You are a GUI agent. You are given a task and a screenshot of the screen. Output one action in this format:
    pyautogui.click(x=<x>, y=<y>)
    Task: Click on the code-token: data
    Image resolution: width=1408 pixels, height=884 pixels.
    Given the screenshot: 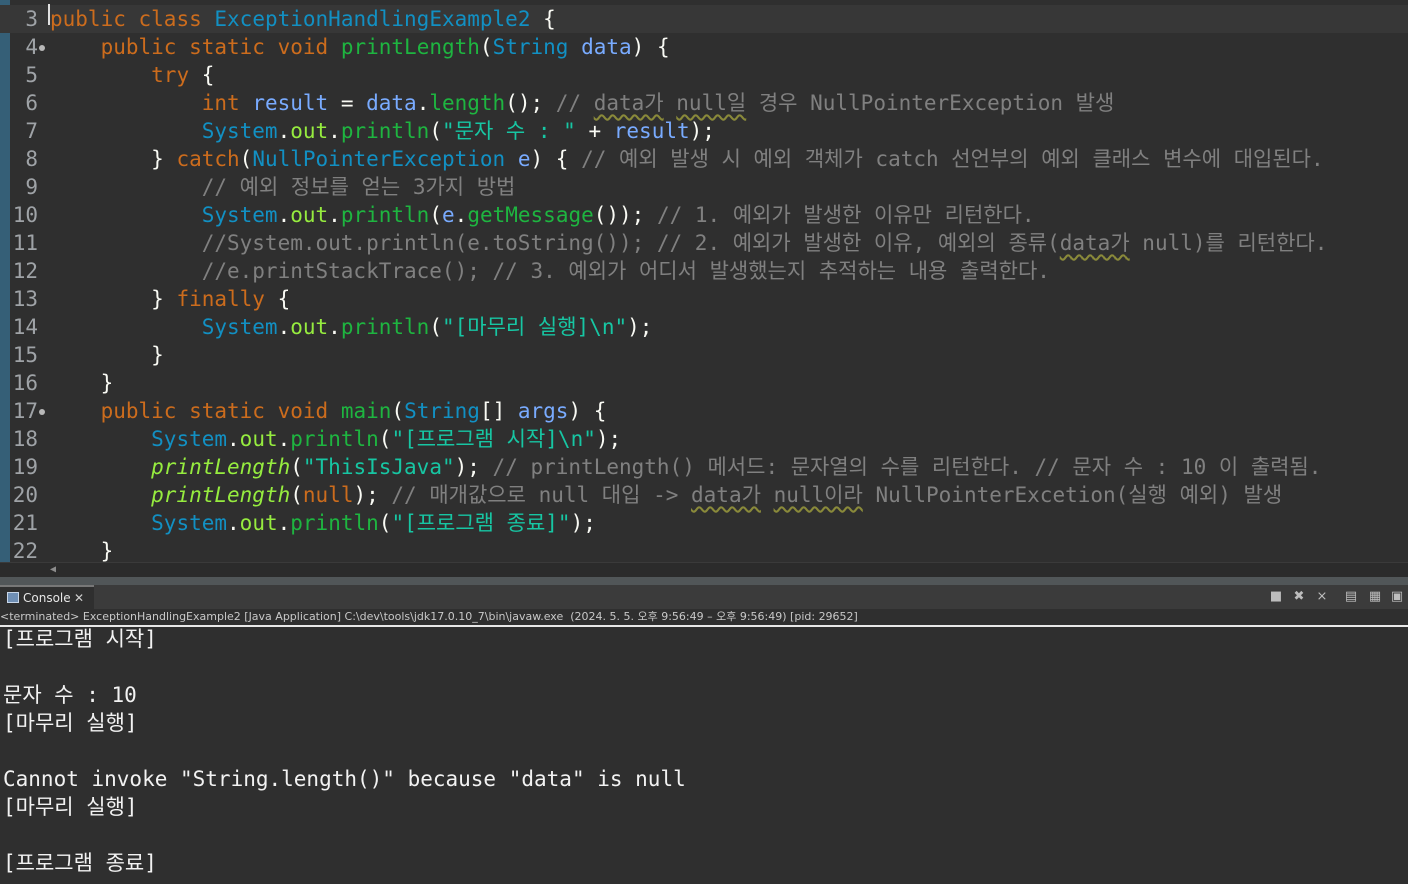 What is the action you would take?
    pyautogui.click(x=391, y=103)
    